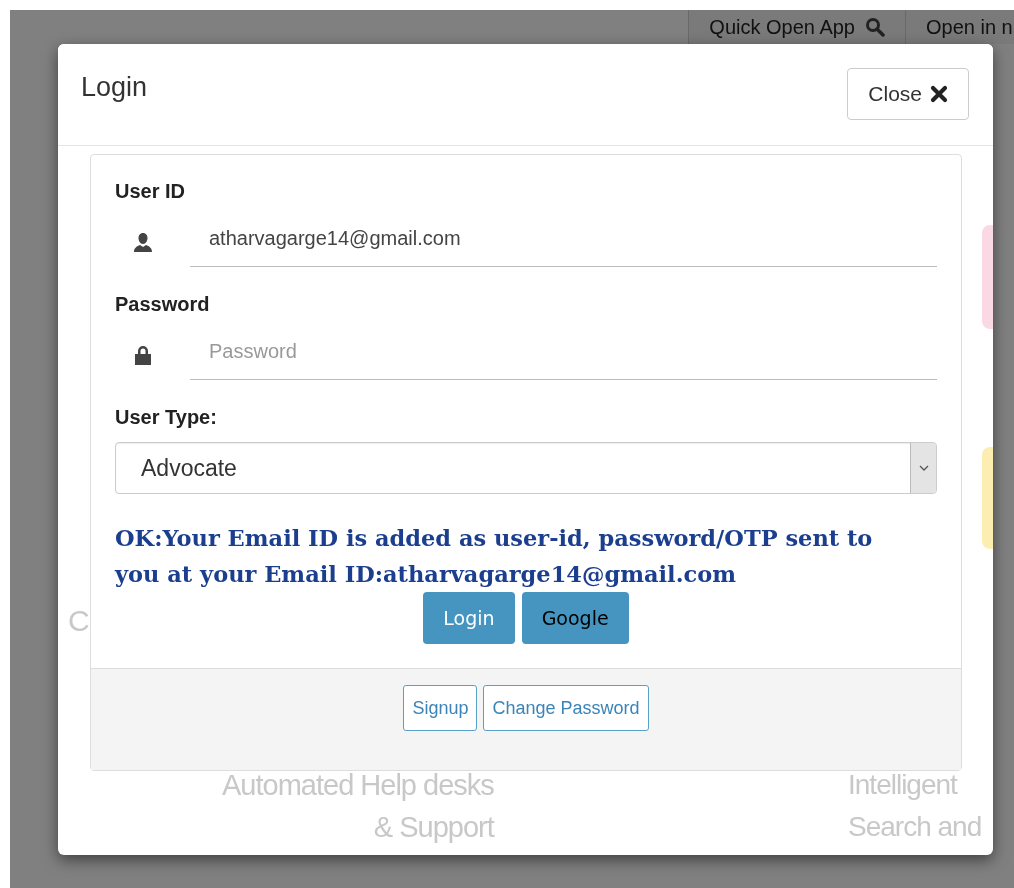 This screenshot has width=1014, height=888. I want to click on toolbar-button: Open in n, so click(959, 27).